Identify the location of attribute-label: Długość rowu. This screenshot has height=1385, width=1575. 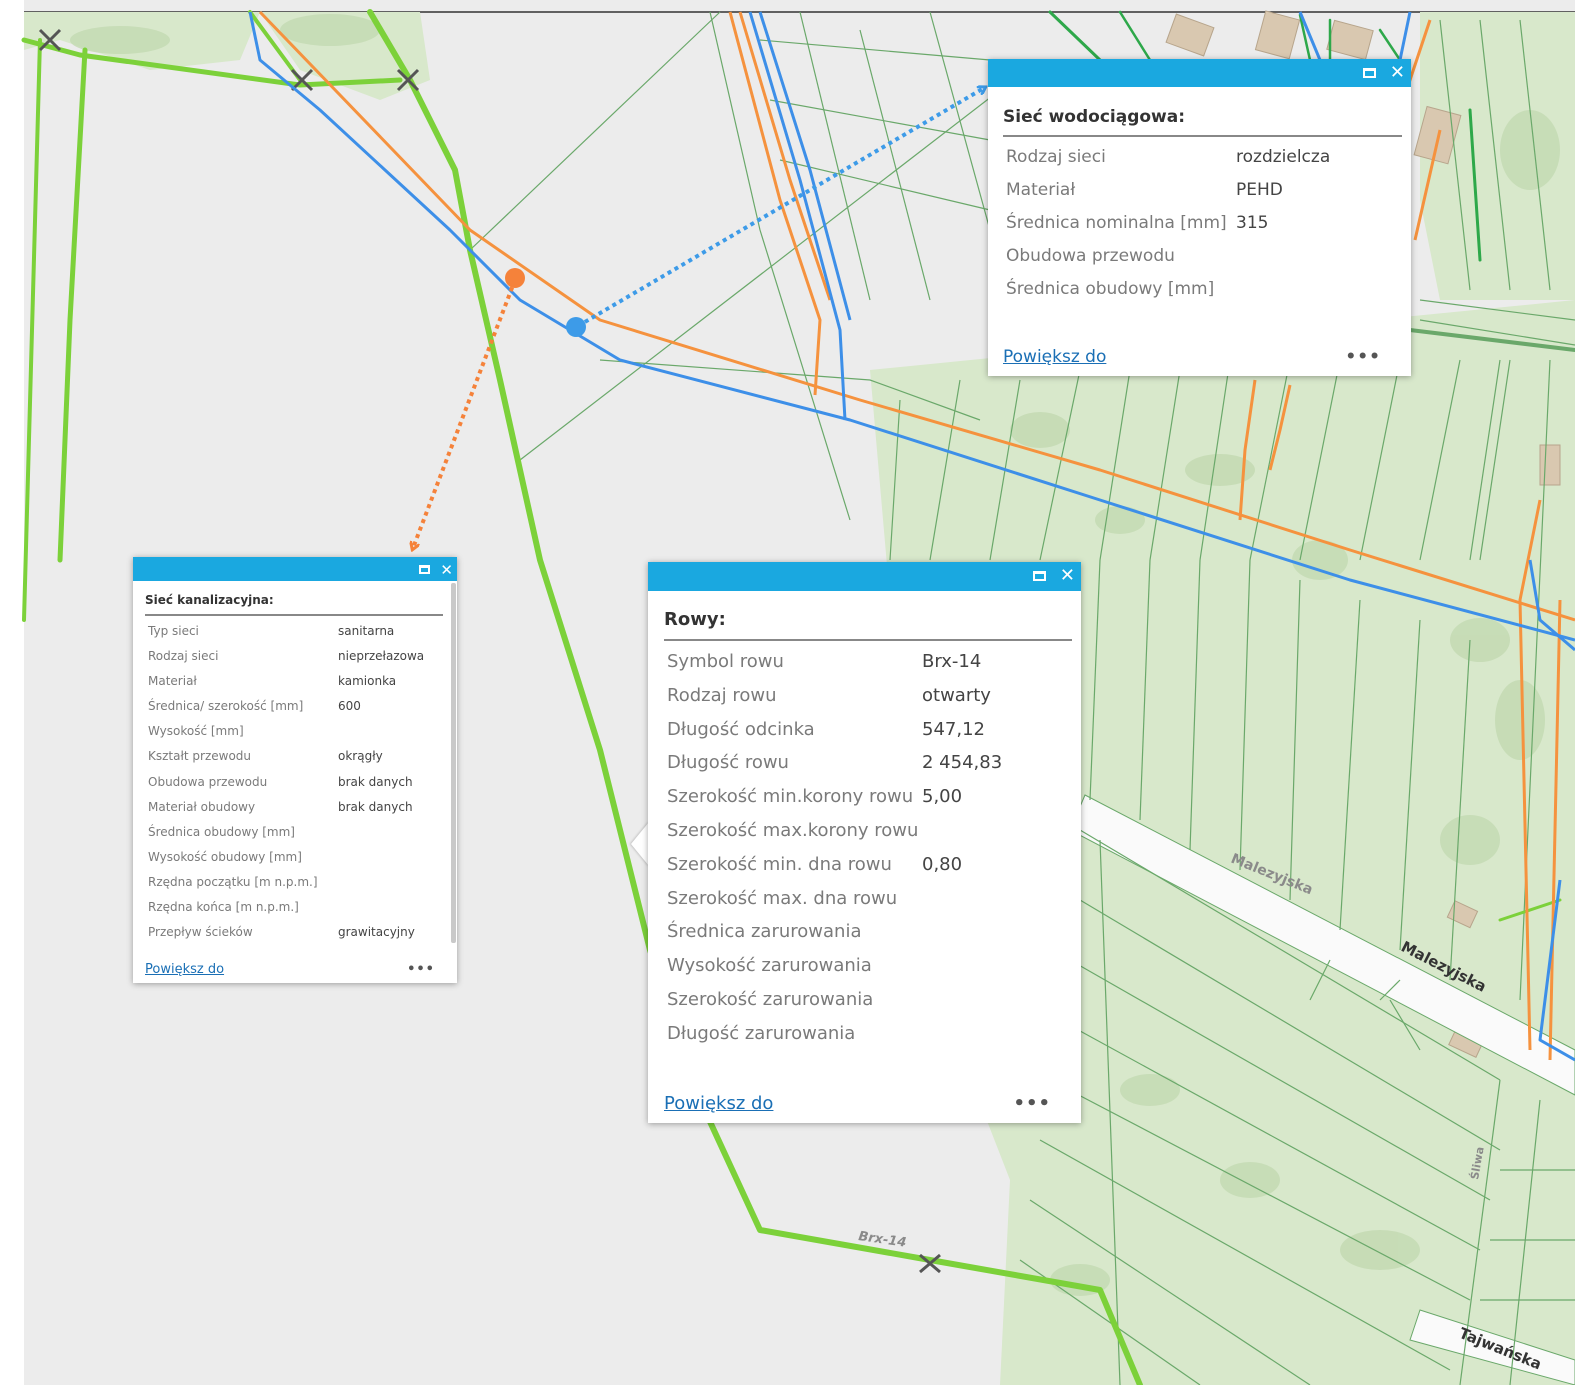
(728, 763).